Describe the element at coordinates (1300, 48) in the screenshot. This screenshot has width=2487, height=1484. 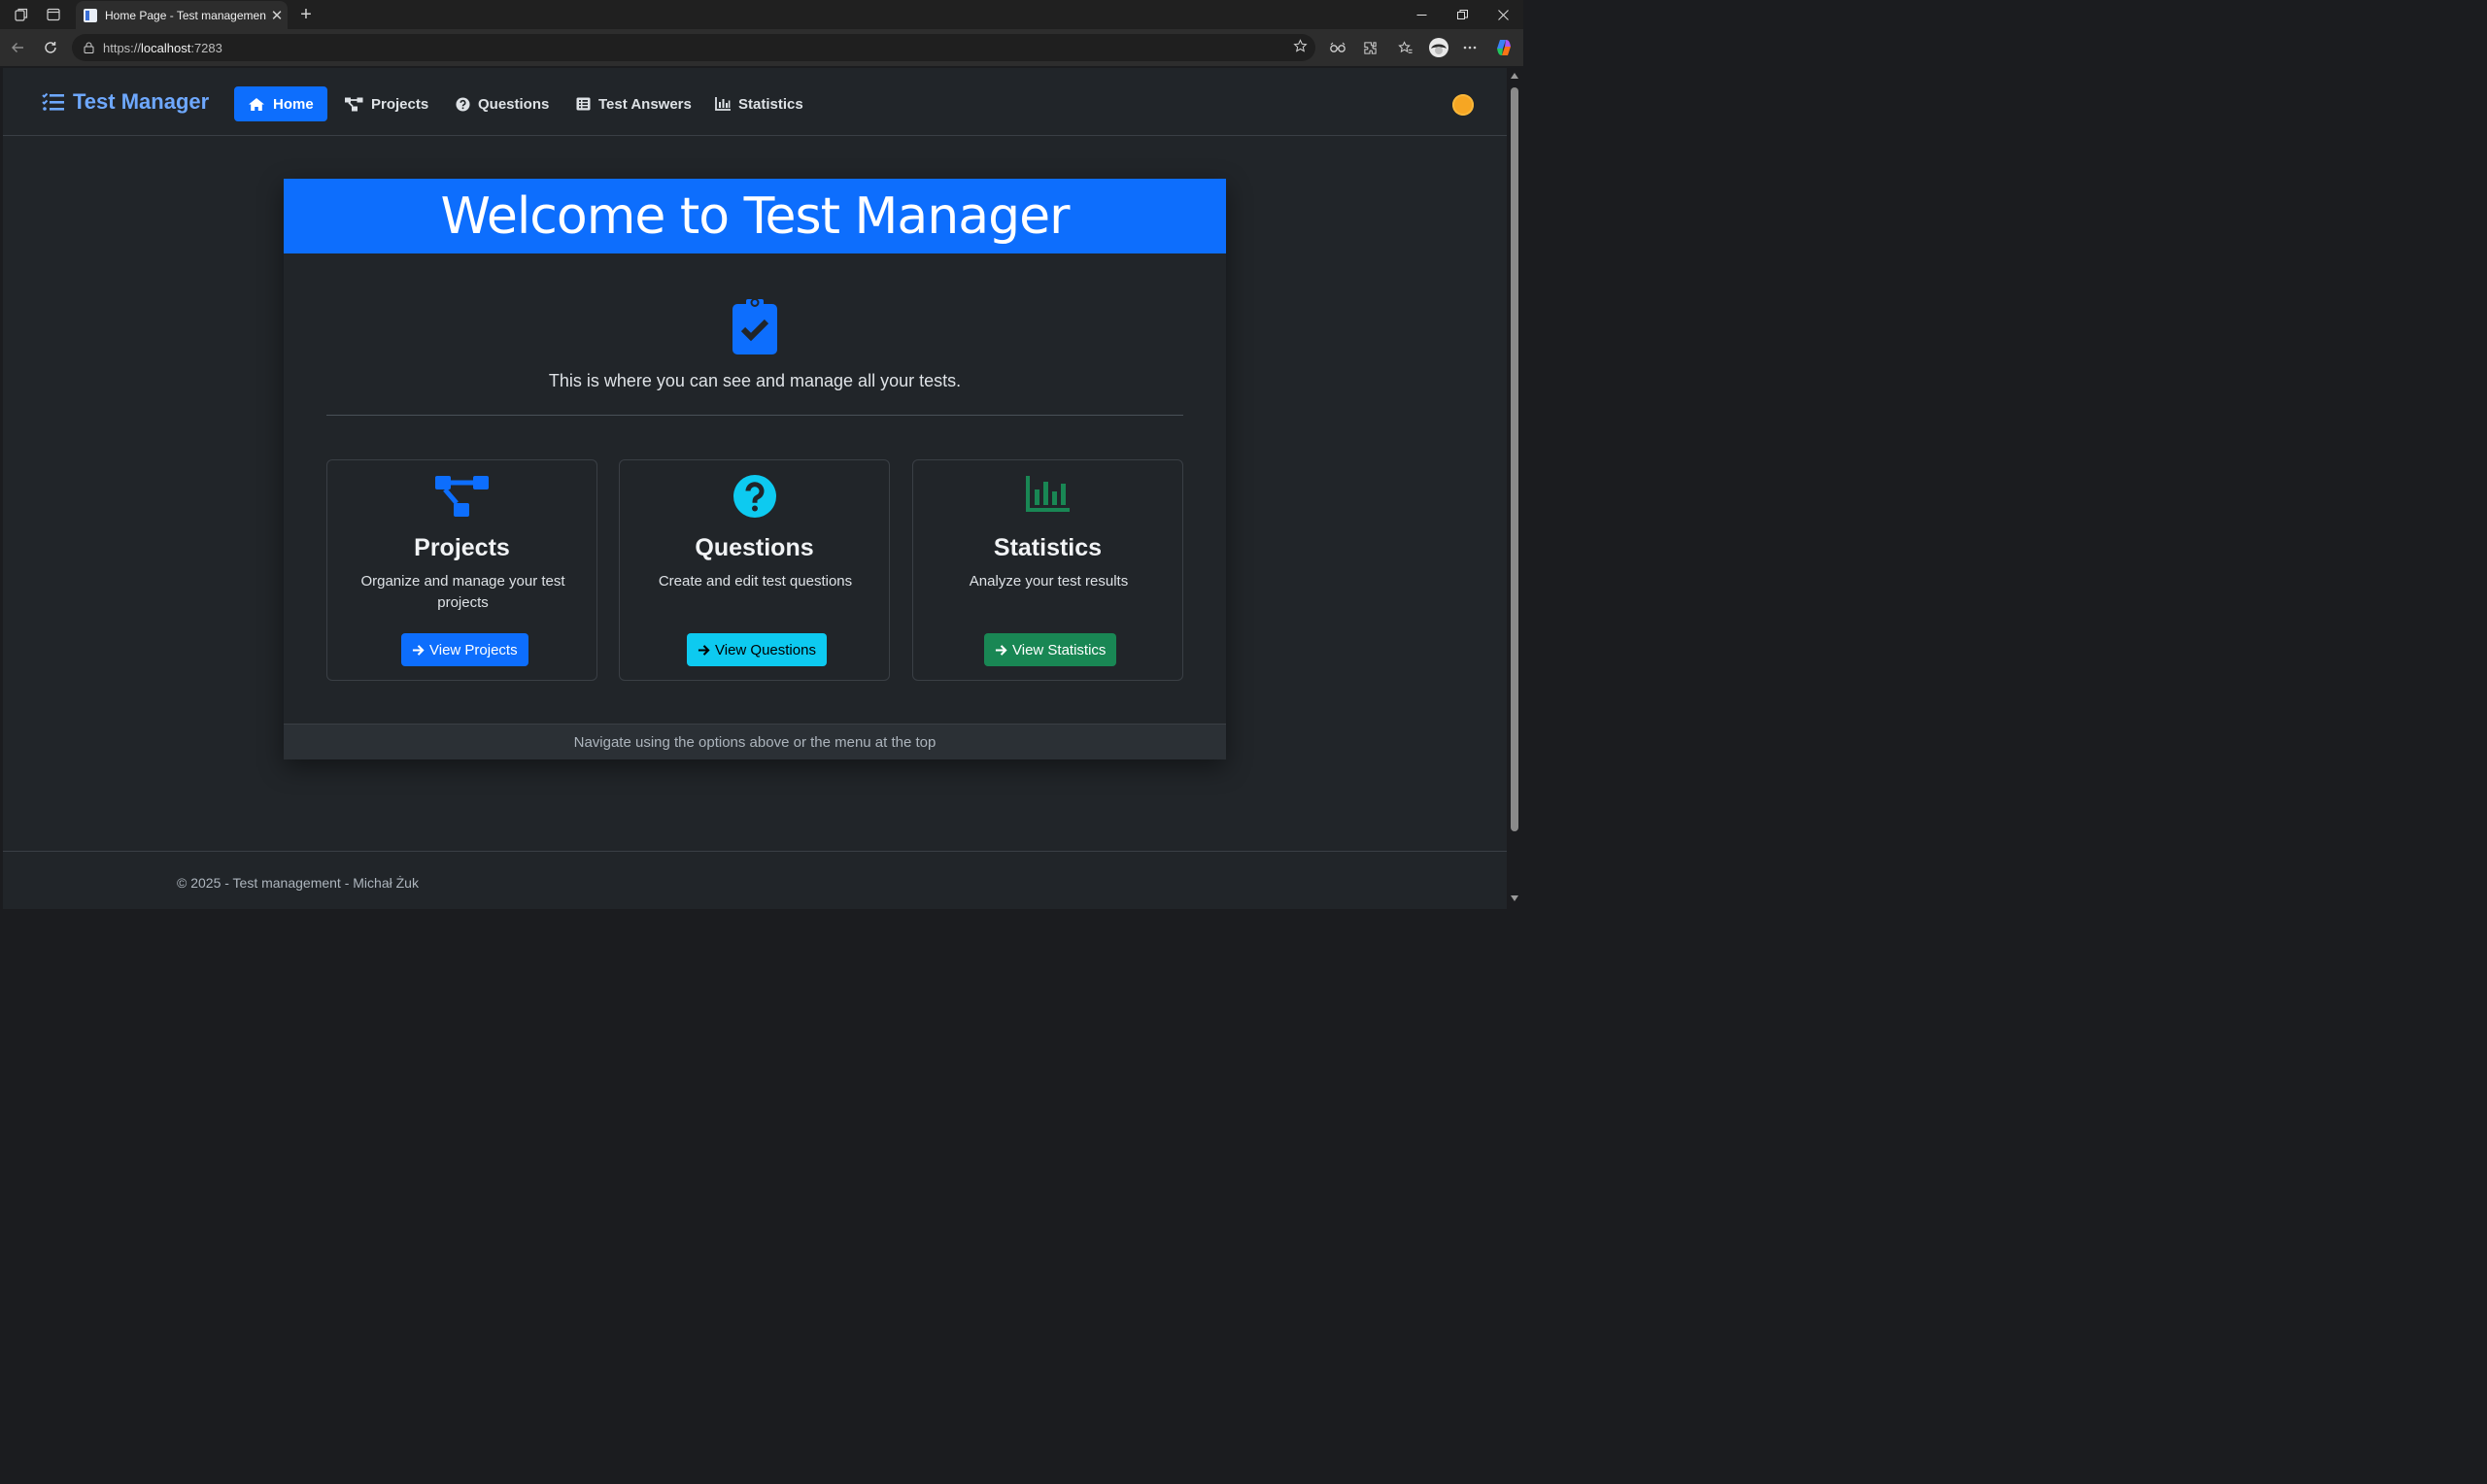
I see `favorite-star-icon` at that location.